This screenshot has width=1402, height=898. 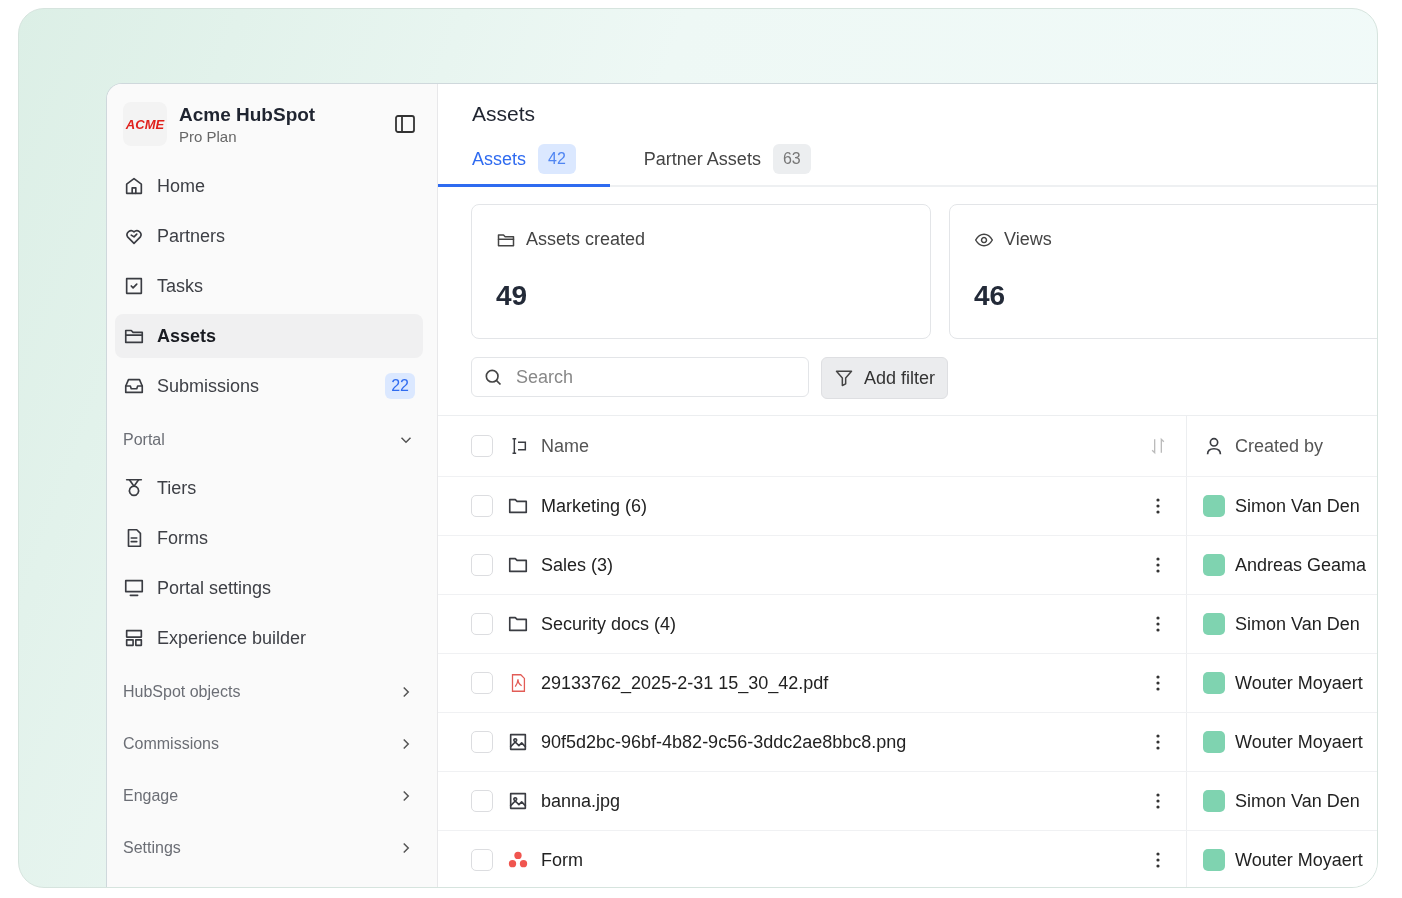 What do you see at coordinates (842, 624) in the screenshot?
I see `file-name: Security docs (4)` at bounding box center [842, 624].